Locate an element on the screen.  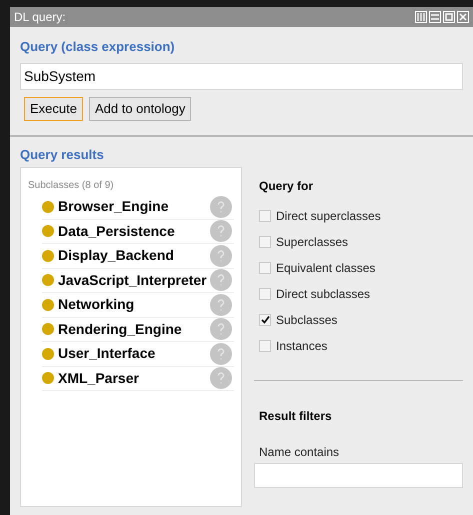
class-name: XML_Parser is located at coordinates (134, 378).